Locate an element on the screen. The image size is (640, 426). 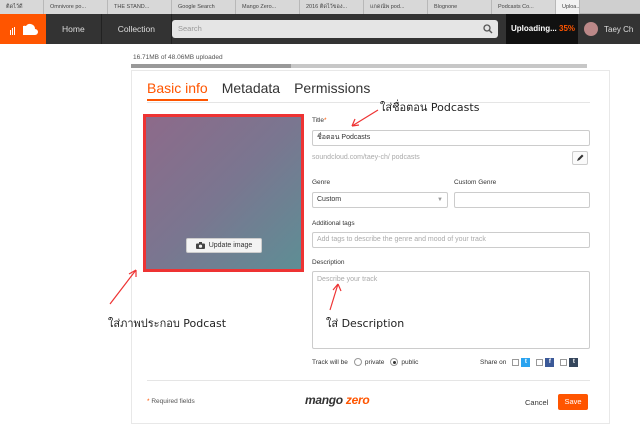
search-icon is located at coordinates (488, 29).